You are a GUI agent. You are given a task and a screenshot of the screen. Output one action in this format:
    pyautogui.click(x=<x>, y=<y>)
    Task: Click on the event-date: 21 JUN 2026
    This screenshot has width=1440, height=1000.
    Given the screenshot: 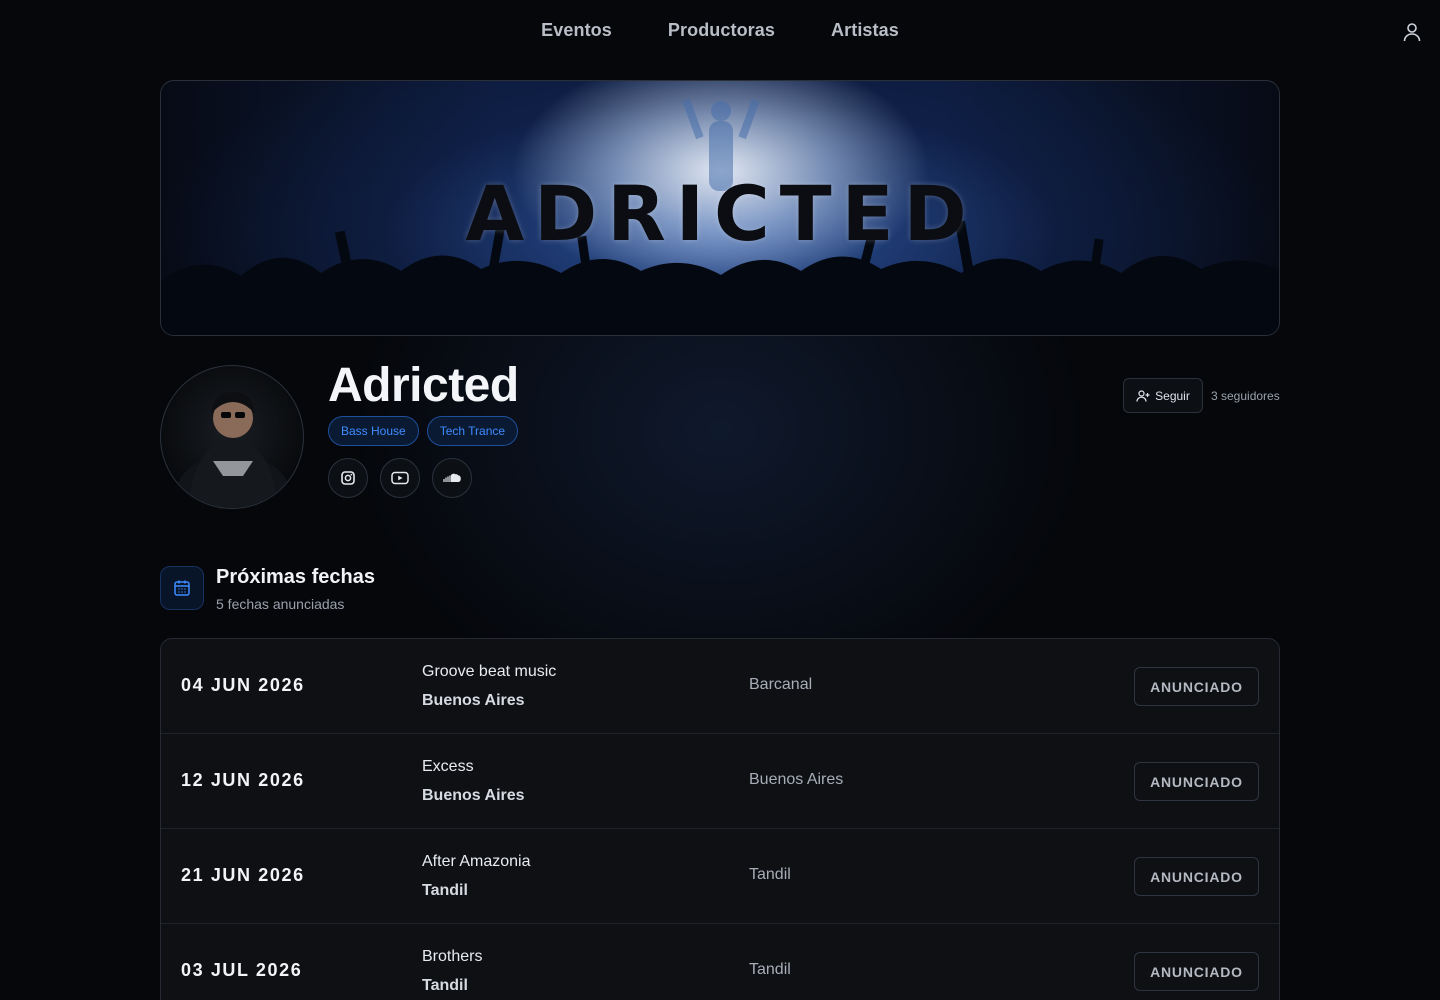 What is the action you would take?
    pyautogui.click(x=243, y=875)
    